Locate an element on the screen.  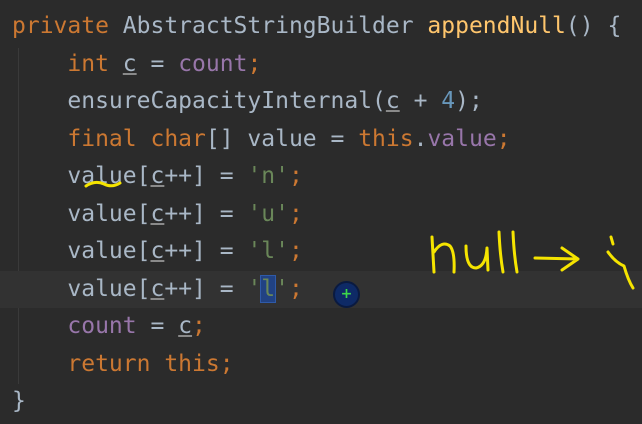
code-token: + is located at coordinates (420, 101).